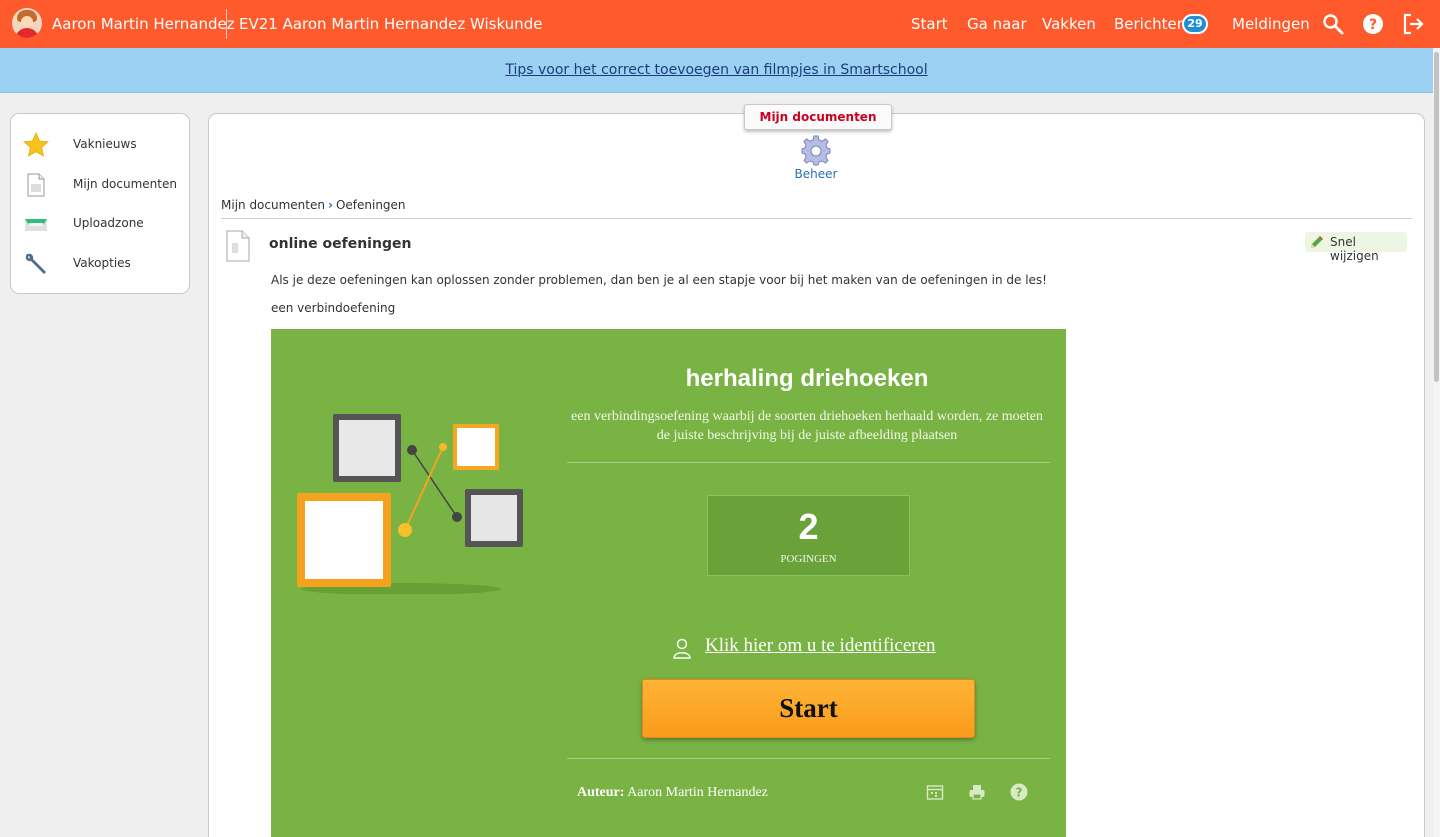 This screenshot has height=837, width=1440. I want to click on page-scrollbar, so click(1436, 442).